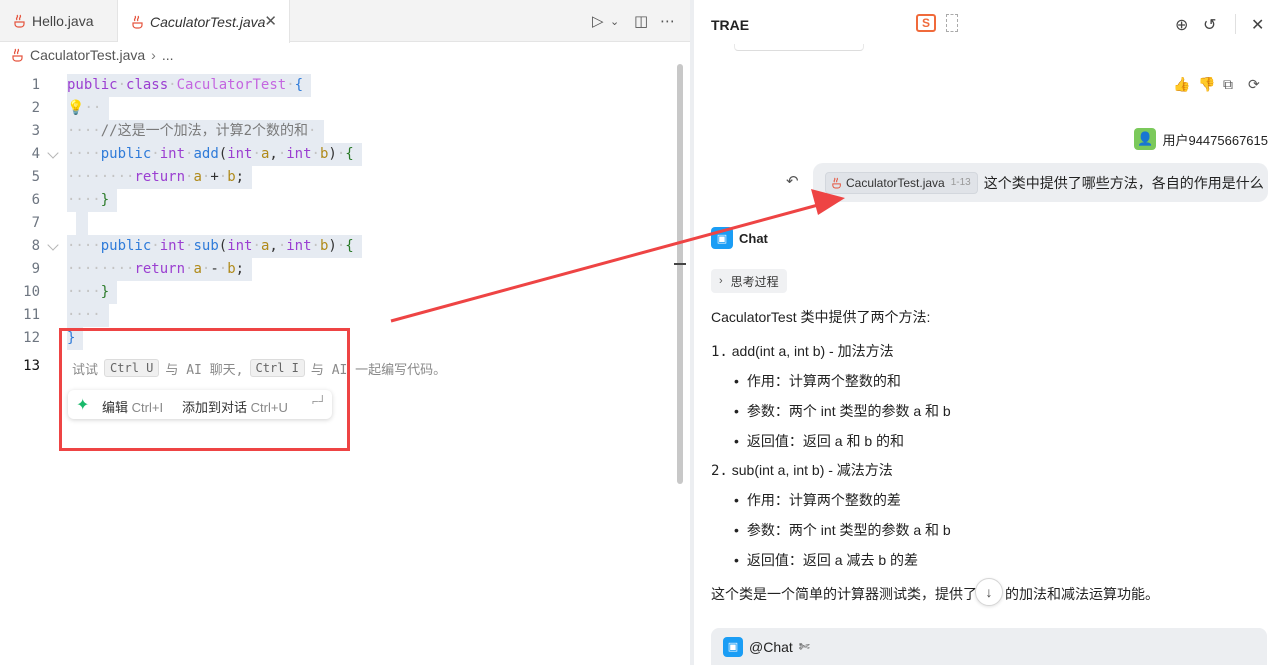  What do you see at coordinates (926, 23) in the screenshot?
I see `brand-logo-icon: S` at bounding box center [926, 23].